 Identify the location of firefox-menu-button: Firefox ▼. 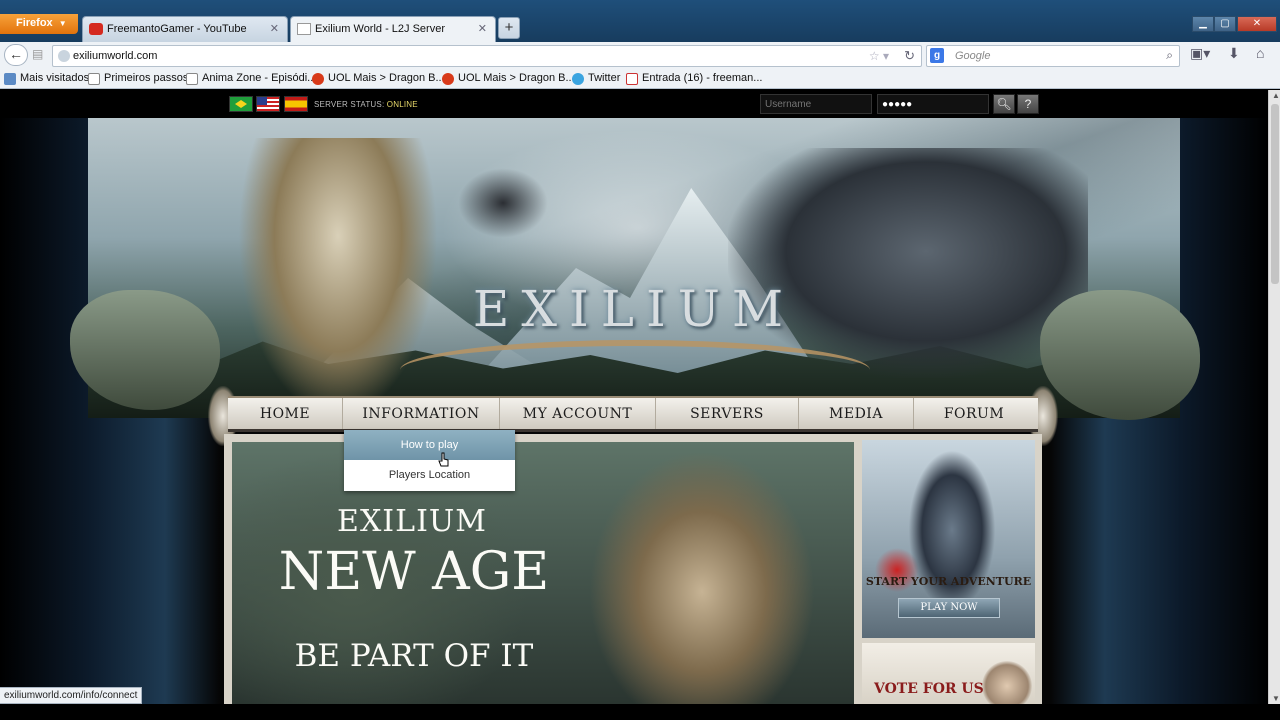
(39, 24).